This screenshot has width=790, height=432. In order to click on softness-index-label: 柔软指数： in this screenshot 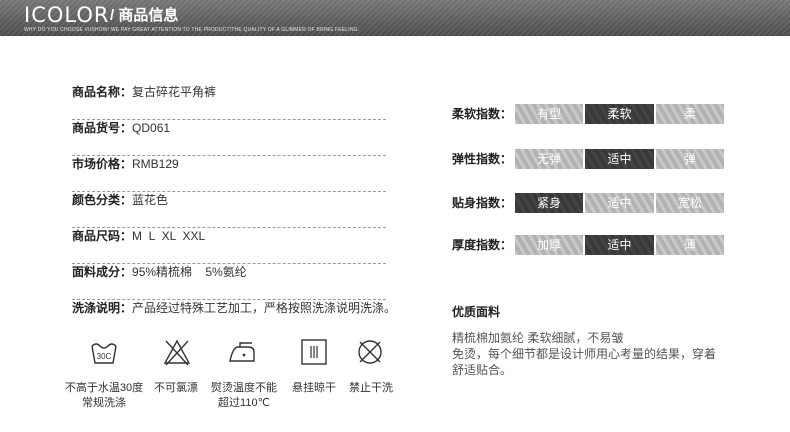, I will do `click(482, 114)`.